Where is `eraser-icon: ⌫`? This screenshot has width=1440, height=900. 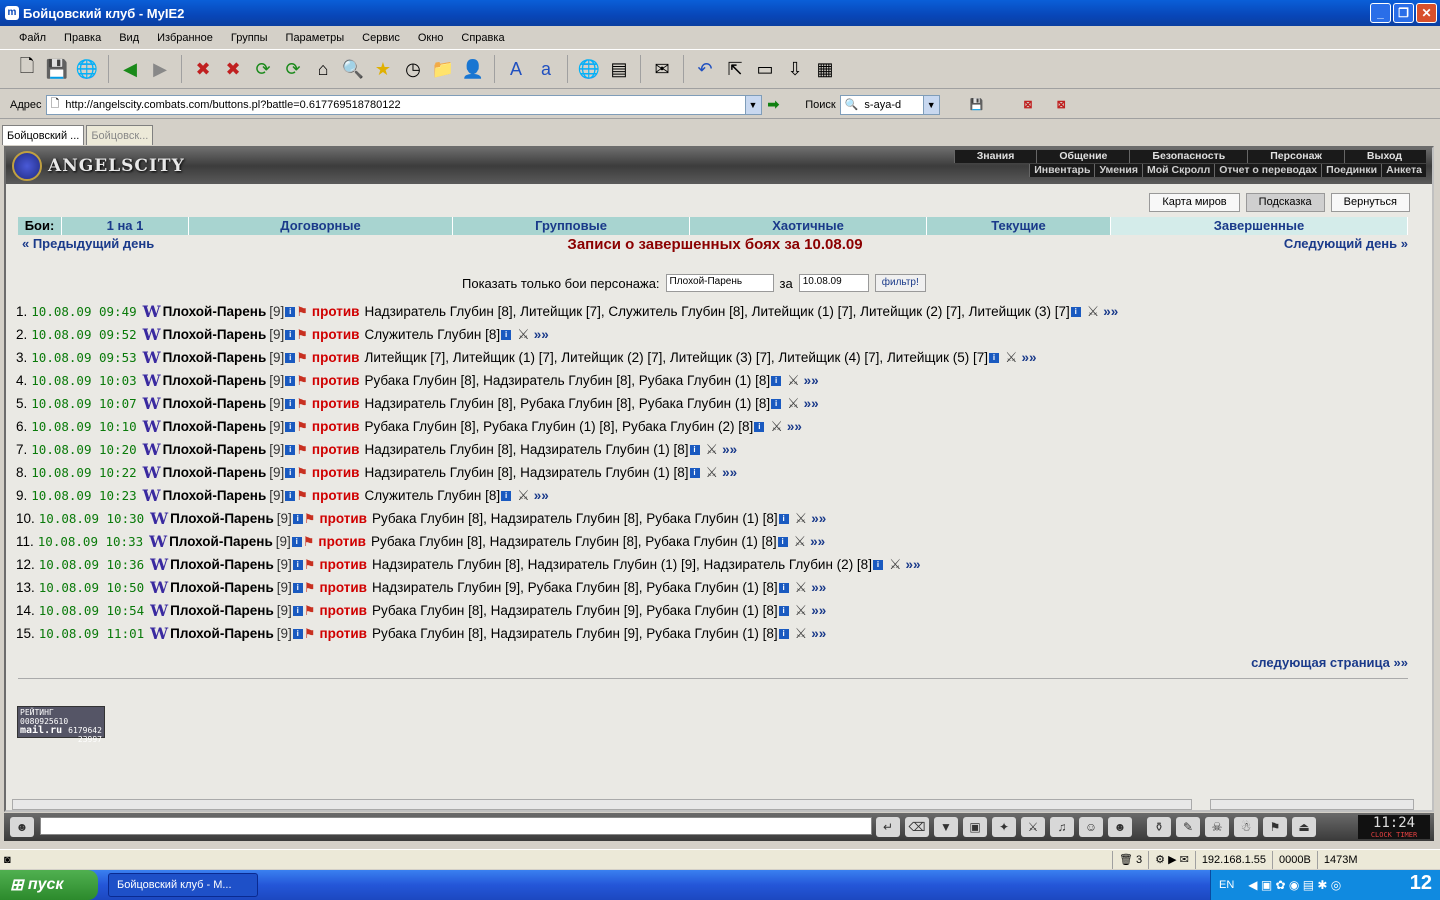 eraser-icon: ⌫ is located at coordinates (917, 827).